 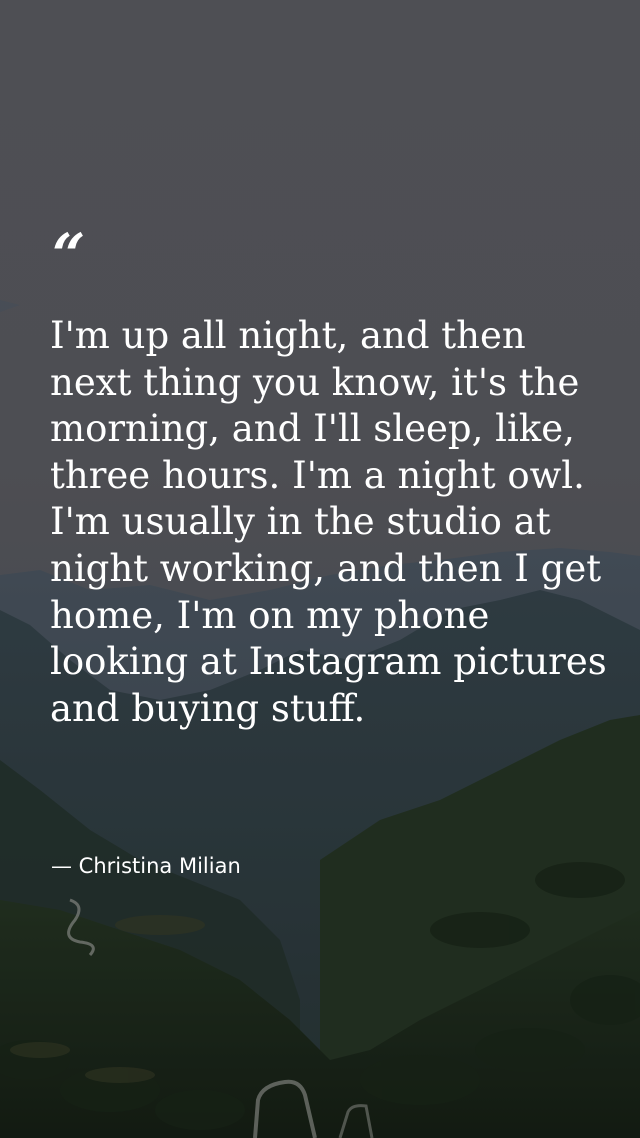 What do you see at coordinates (68, 255) in the screenshot?
I see `quote-mark-icon: “` at bounding box center [68, 255].